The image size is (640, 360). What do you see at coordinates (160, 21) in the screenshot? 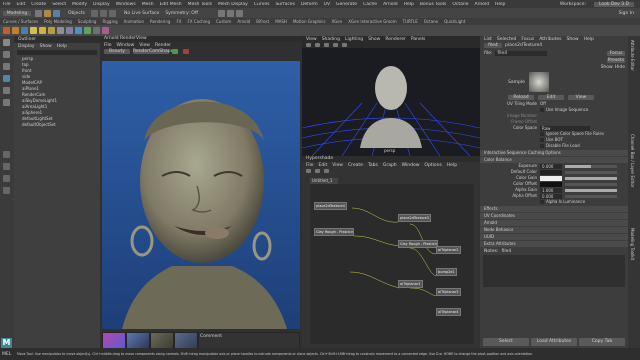
I see `shelf-tab: Rendering` at bounding box center [160, 21].